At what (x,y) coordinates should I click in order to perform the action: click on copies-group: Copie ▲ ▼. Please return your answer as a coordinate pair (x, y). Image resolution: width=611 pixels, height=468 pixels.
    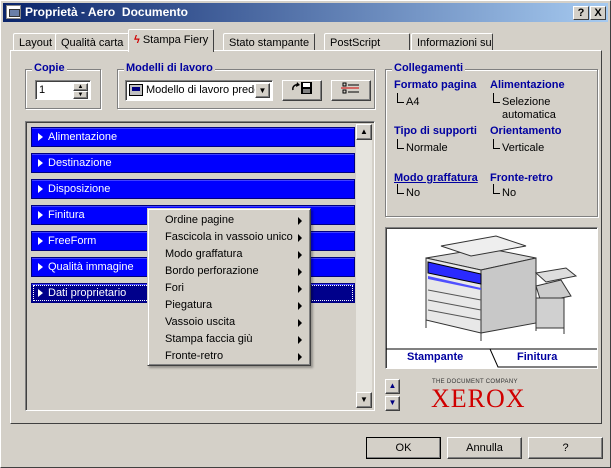
    Looking at the image, I should click on (63, 85).